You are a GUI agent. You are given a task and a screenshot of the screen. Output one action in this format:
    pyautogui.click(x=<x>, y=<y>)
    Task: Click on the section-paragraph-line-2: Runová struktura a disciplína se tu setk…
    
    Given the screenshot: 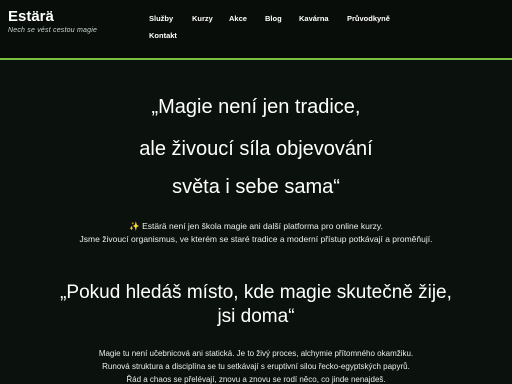 What is the action you would take?
    pyautogui.click(x=256, y=366)
    